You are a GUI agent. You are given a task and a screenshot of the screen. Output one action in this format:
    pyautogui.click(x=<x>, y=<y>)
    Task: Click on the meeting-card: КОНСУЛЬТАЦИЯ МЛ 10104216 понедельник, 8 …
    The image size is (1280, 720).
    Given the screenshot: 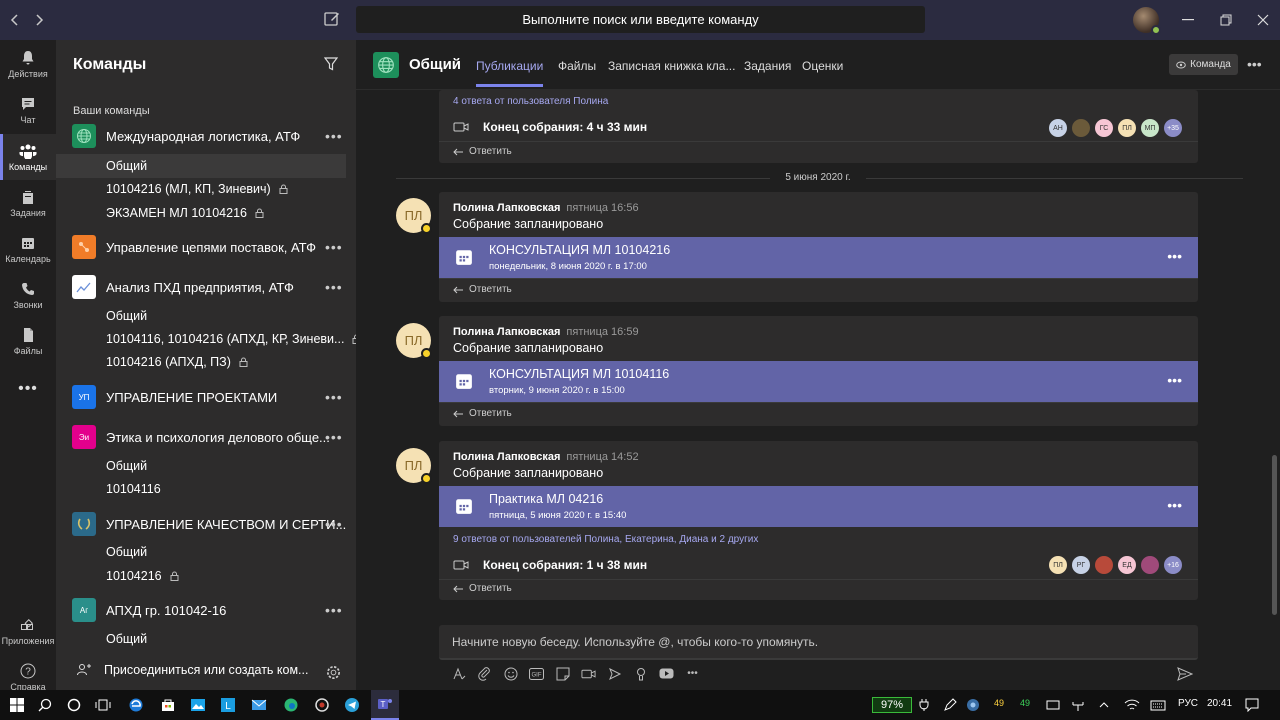 What is the action you would take?
    pyautogui.click(x=818, y=257)
    